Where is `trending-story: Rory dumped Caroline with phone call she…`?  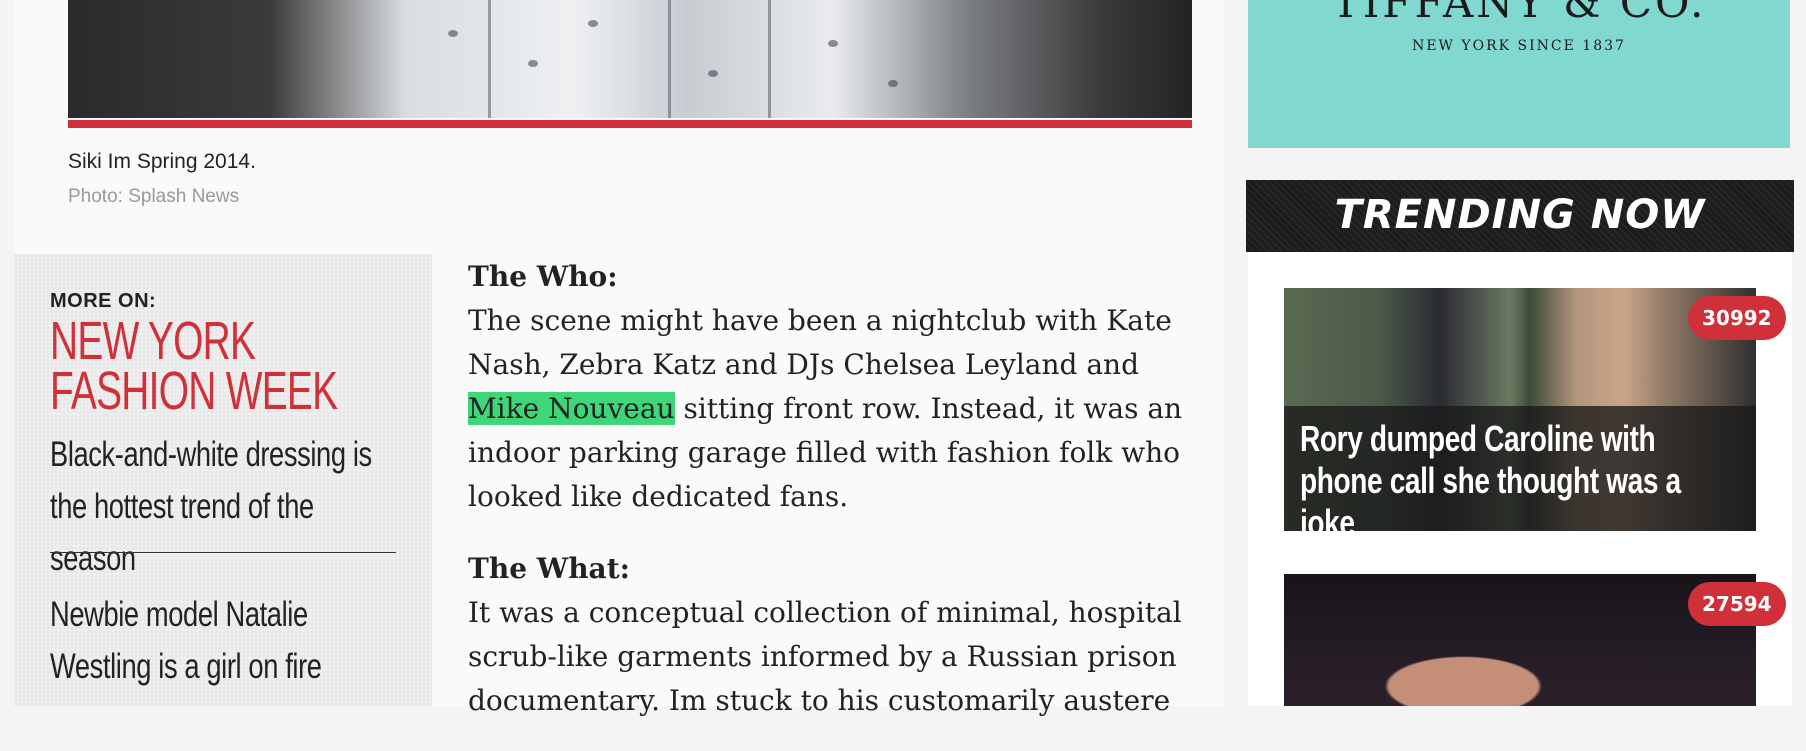 trending-story: Rory dumped Caroline with phone call she… is located at coordinates (1520, 409).